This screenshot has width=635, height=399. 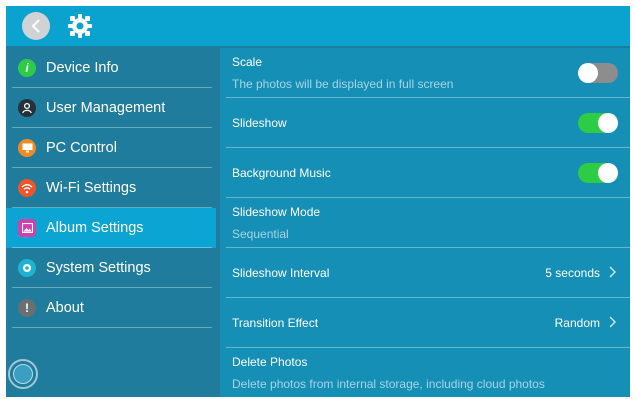 I want to click on sidebar-item-pc-control: PC Control, so click(x=111, y=148).